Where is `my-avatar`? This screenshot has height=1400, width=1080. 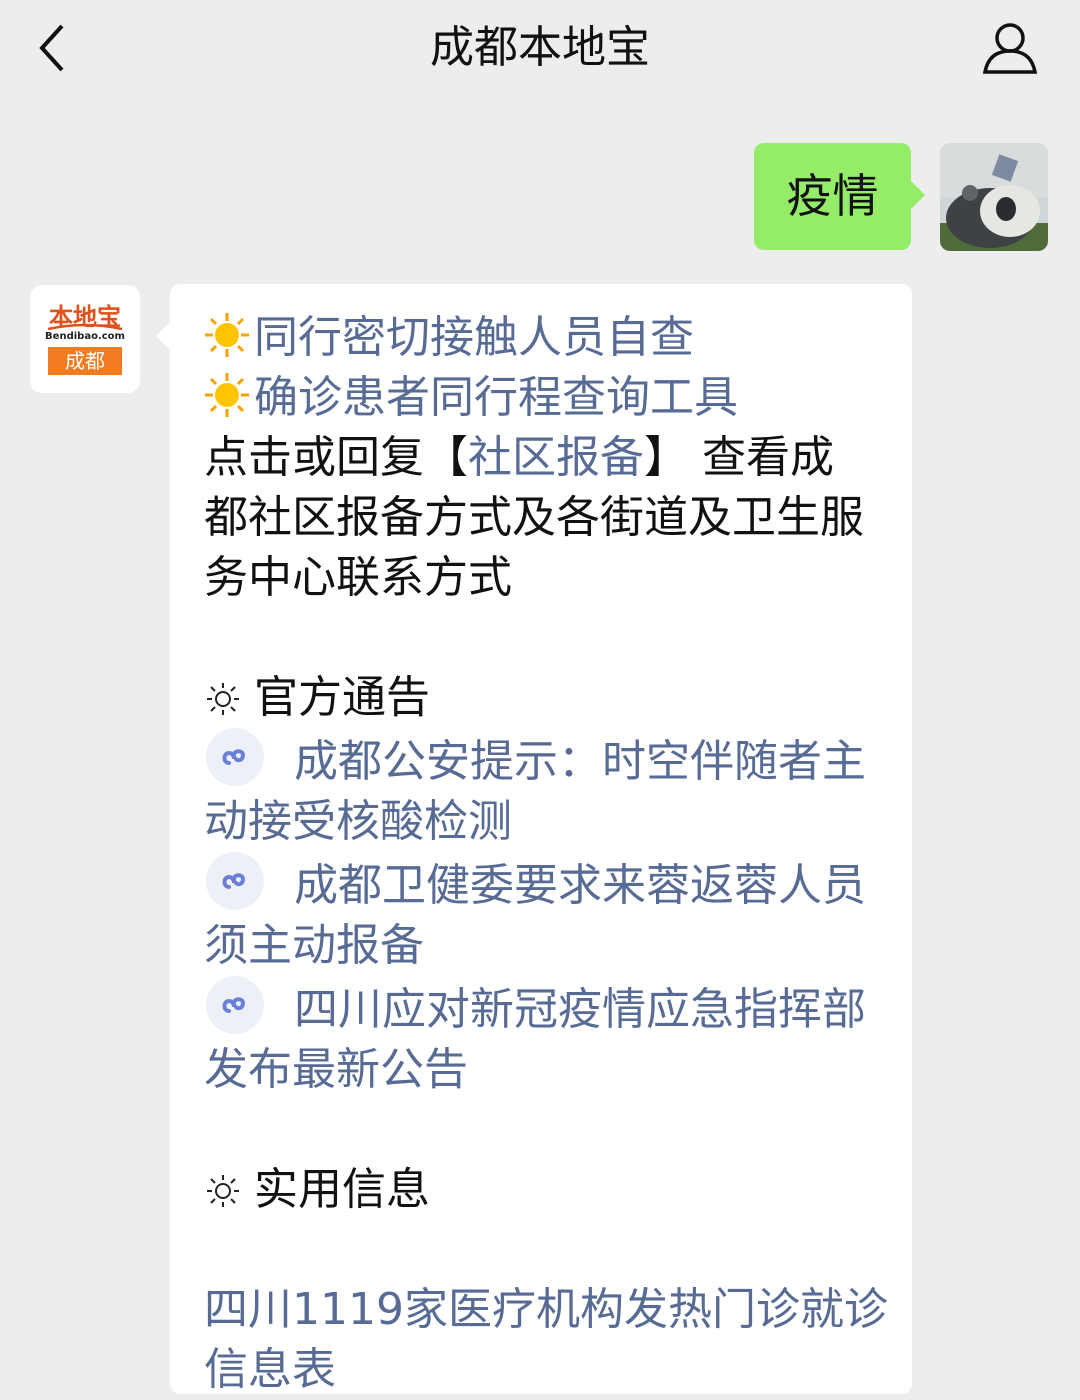
my-avatar is located at coordinates (994, 197).